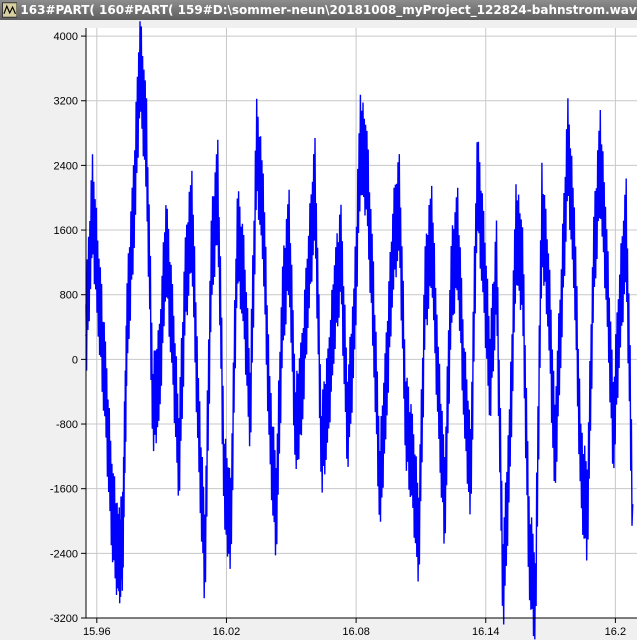 This screenshot has height=640, width=637. Describe the element at coordinates (68, 328) in the screenshot. I see `y-axis-ticks: 4000 3200 2400 1600 800 0 -800 -1600 -2400 -3200` at that location.